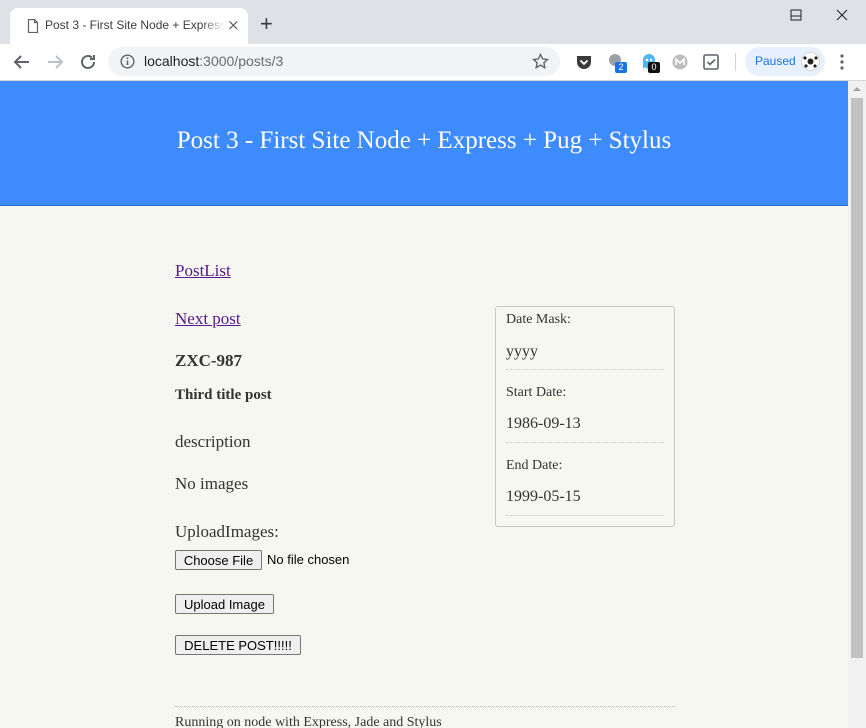  Describe the element at coordinates (266, 24) in the screenshot. I see `new-tab-icon: +` at that location.